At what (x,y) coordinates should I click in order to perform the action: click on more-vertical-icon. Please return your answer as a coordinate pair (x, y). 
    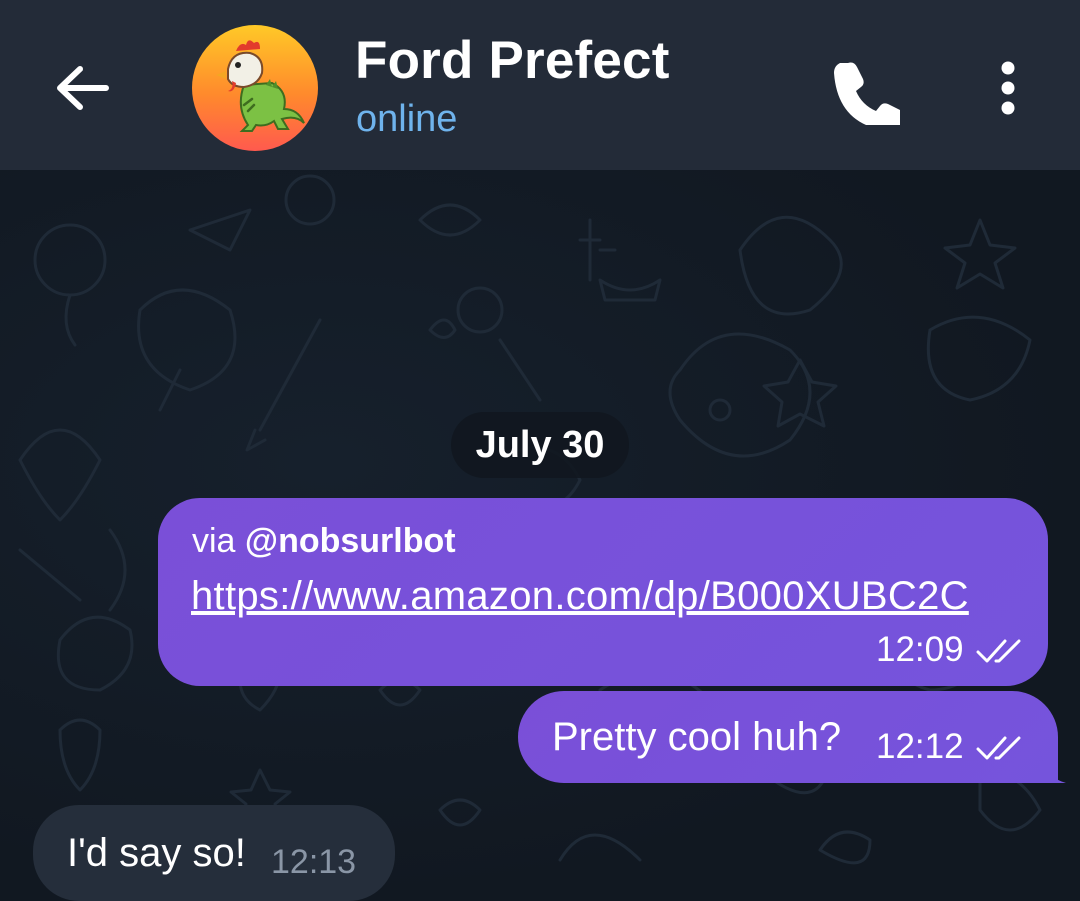
    Looking at the image, I should click on (1008, 88).